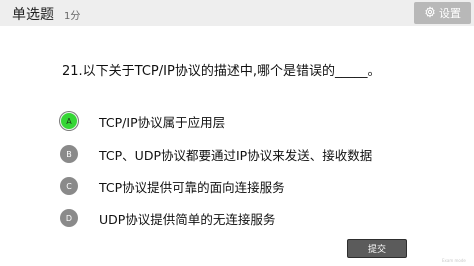 Image resolution: width=474 pixels, height=266 pixels. Describe the element at coordinates (377, 248) in the screenshot. I see `submit-button: 提交` at that location.